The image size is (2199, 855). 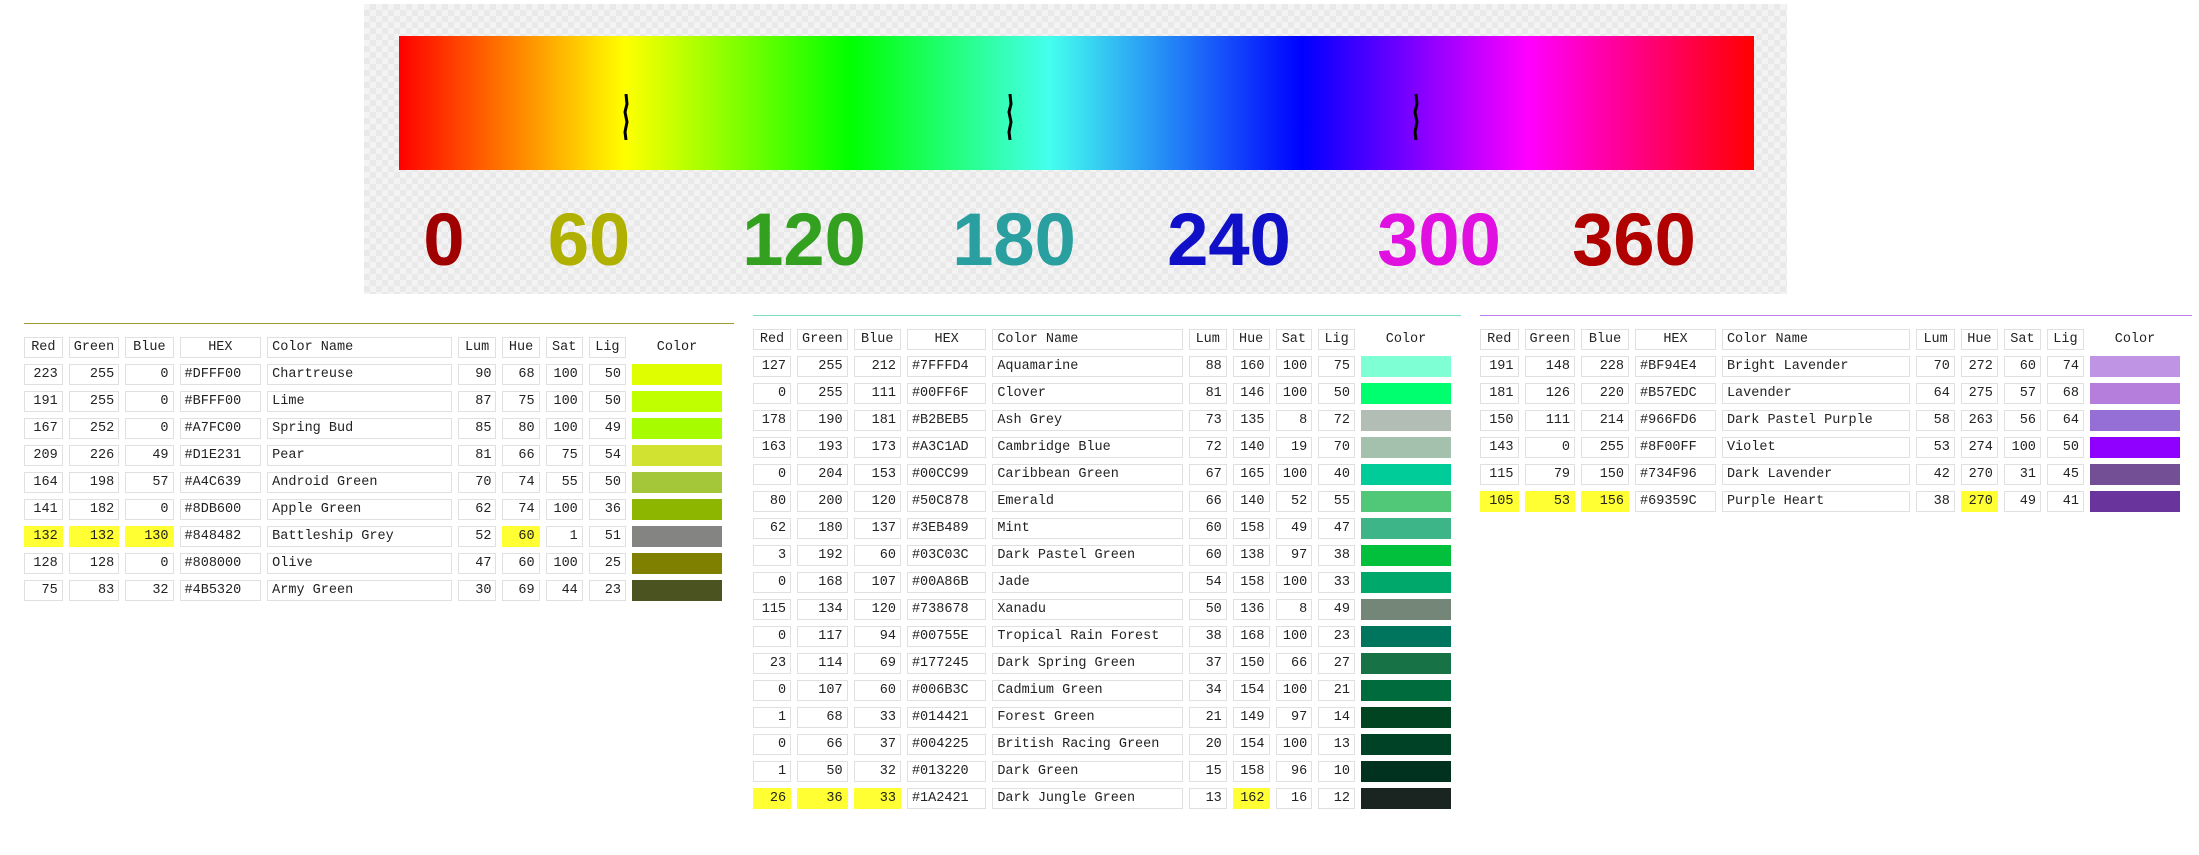 I want to click on cell-lig: 33, so click(x=1336, y=582).